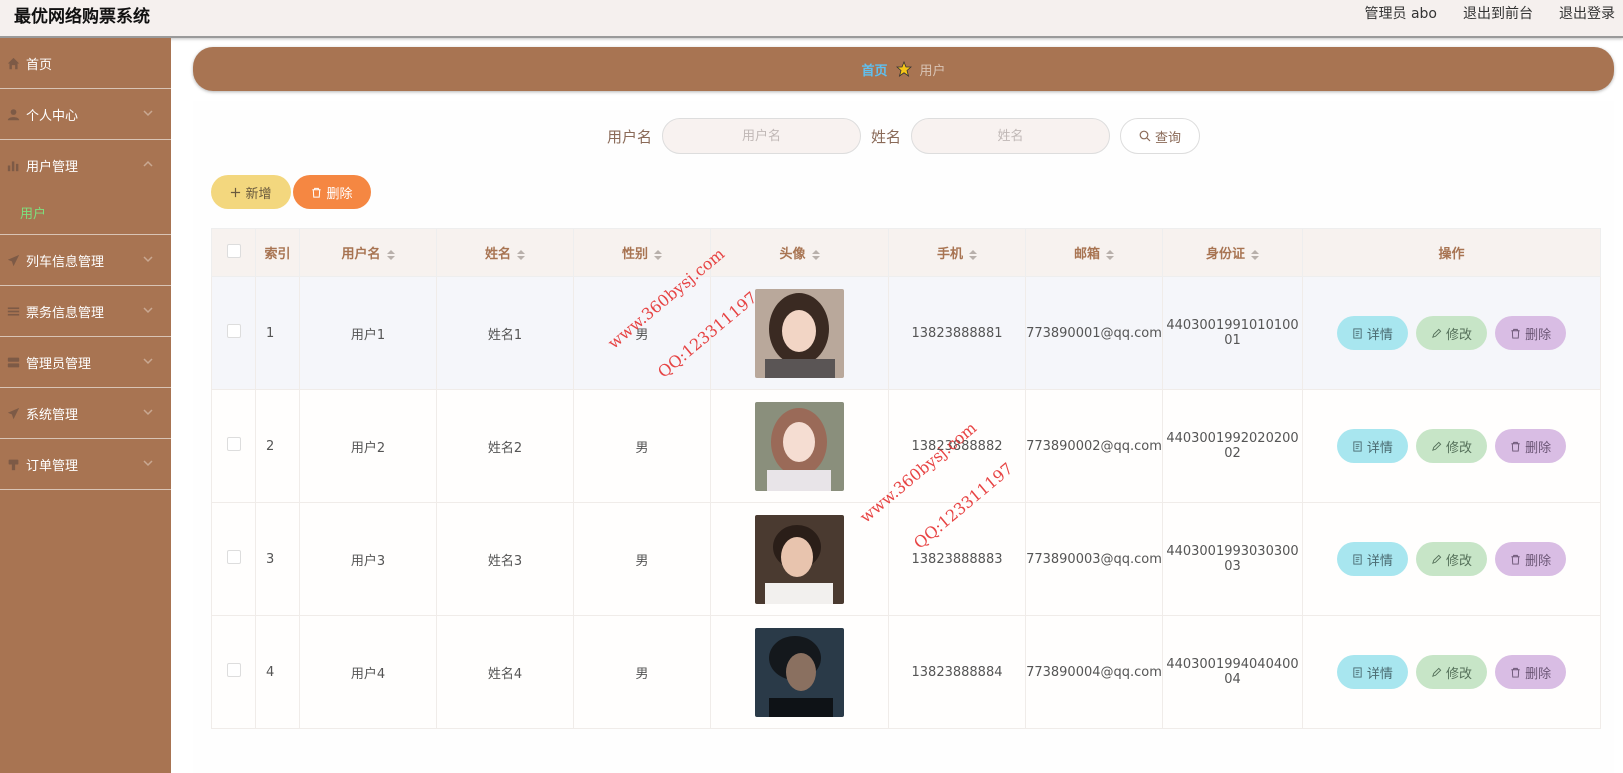  Describe the element at coordinates (52, 415) in the screenshot. I see `sidebar-item-label: 系统管理` at that location.